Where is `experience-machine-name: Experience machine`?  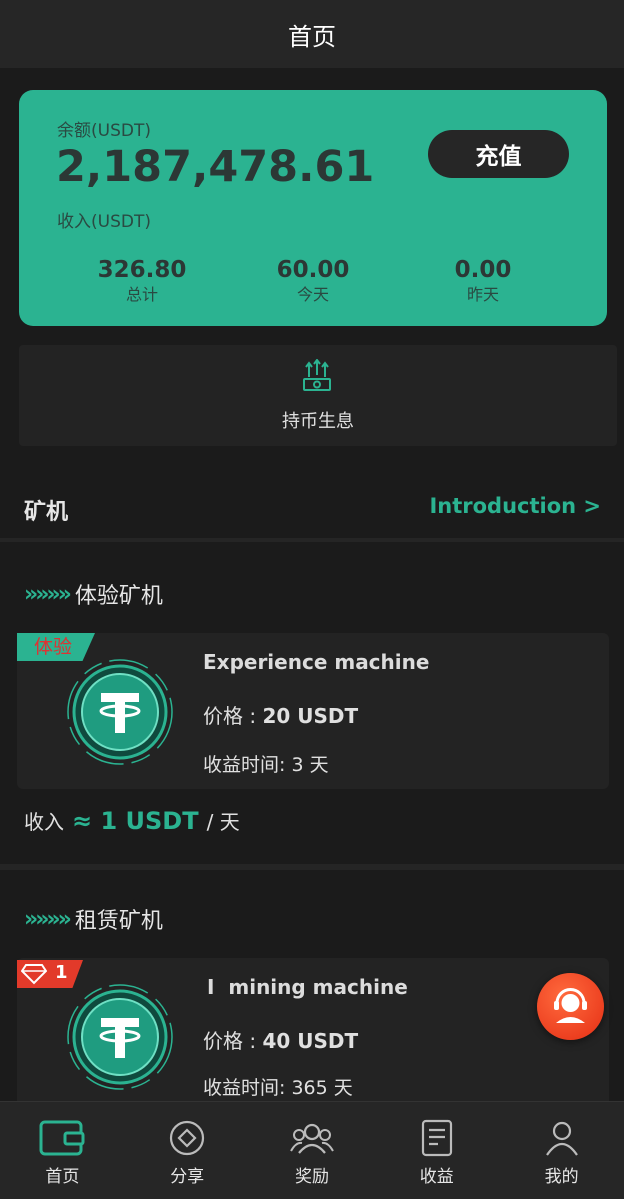 experience-machine-name: Experience machine is located at coordinates (316, 662).